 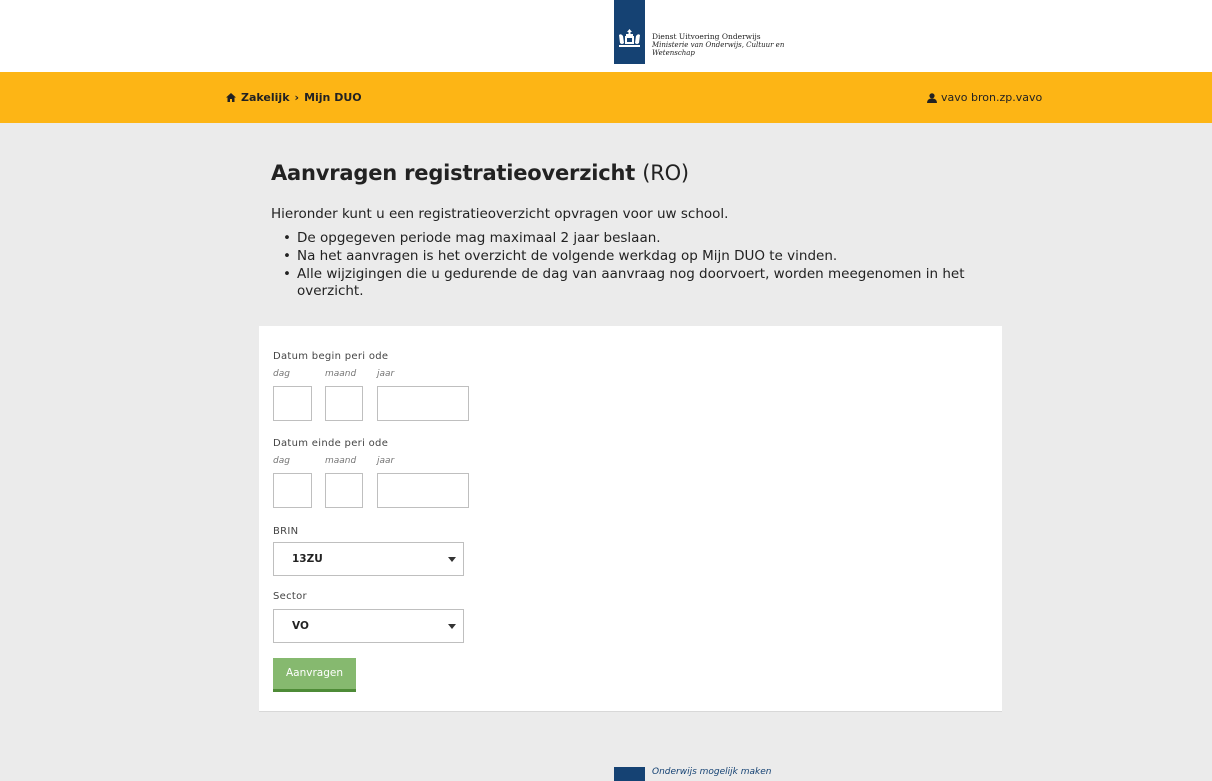 I want to click on page-title: Aanvragen registratieoverzicht (RO), so click(x=480, y=173).